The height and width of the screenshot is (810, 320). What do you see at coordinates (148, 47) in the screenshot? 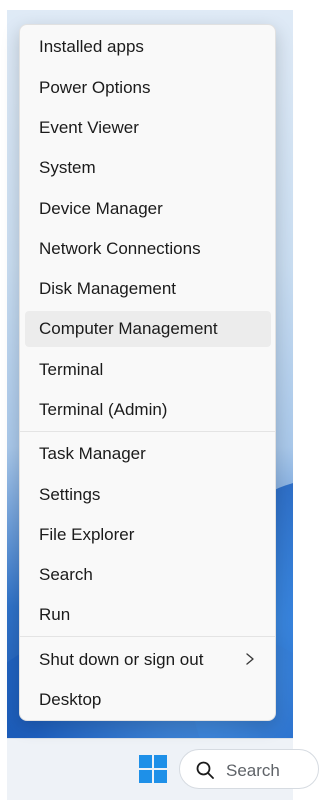
I see `menu-item-installed-apps: Installed apps` at bounding box center [148, 47].